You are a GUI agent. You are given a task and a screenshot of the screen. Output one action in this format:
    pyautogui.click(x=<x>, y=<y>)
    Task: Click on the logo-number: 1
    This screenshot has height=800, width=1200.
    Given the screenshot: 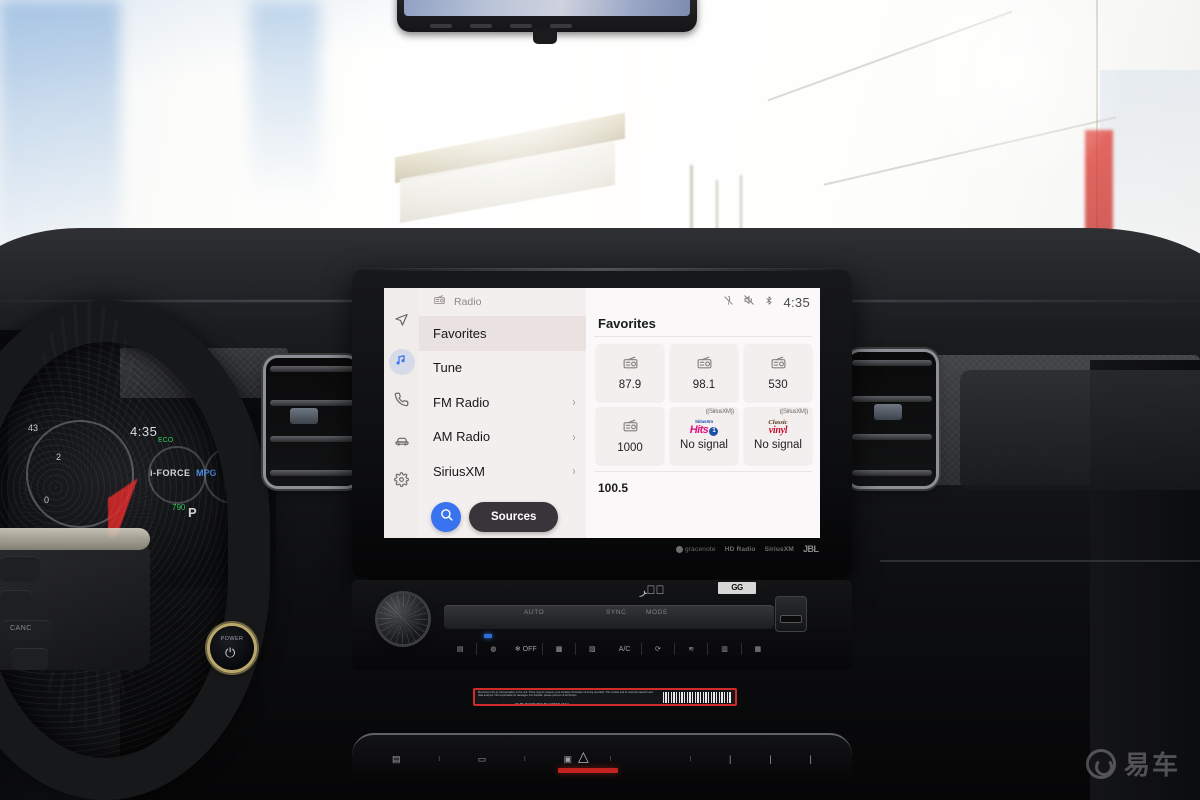 What is the action you would take?
    pyautogui.click(x=714, y=431)
    